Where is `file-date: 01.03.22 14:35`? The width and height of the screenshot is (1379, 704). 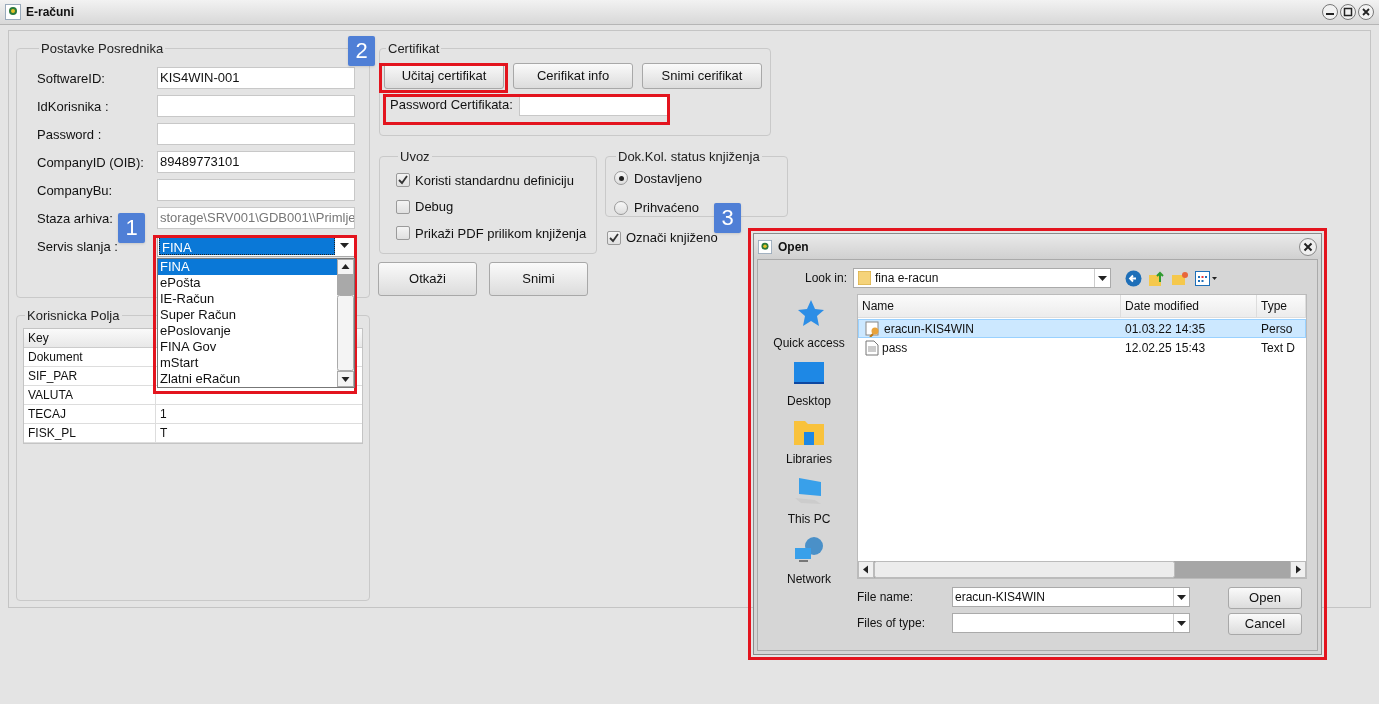
file-date: 01.03.22 14:35 is located at coordinates (1165, 329).